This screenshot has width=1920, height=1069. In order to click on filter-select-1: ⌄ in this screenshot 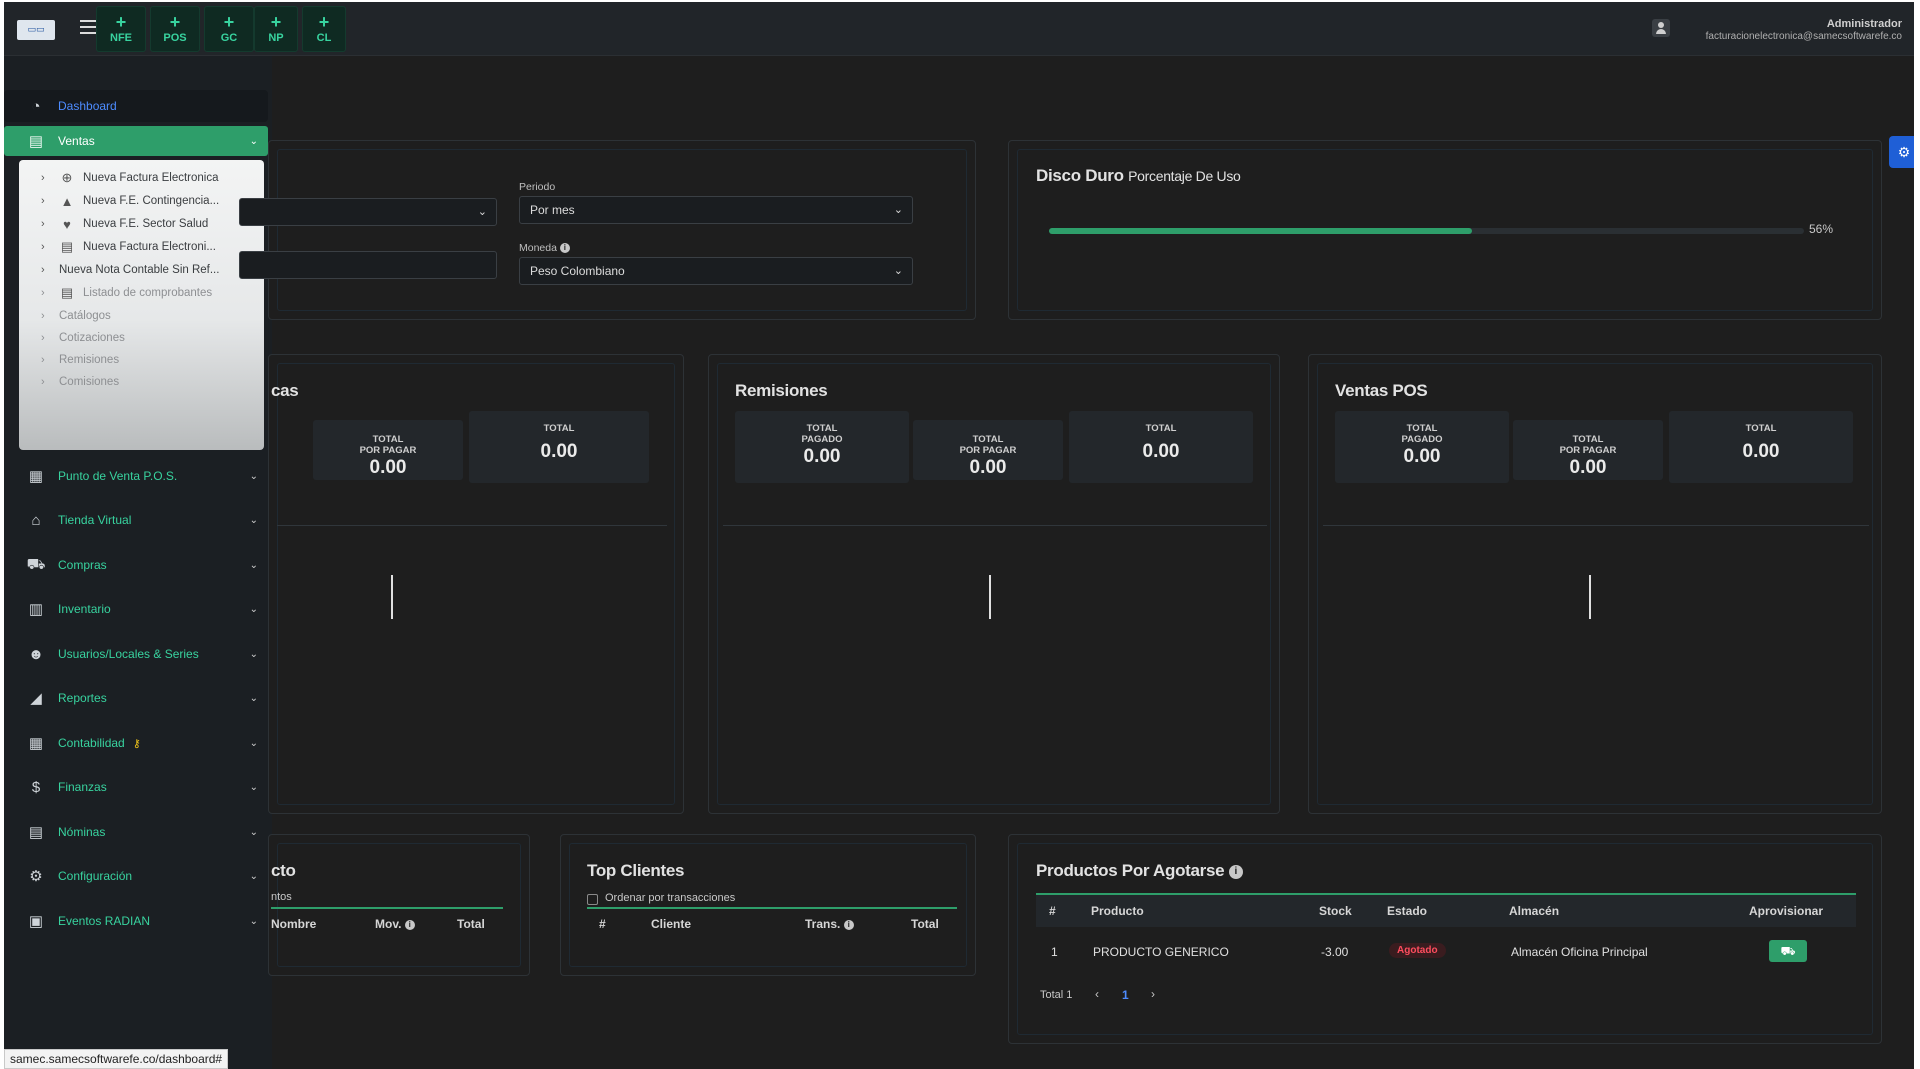, I will do `click(368, 212)`.